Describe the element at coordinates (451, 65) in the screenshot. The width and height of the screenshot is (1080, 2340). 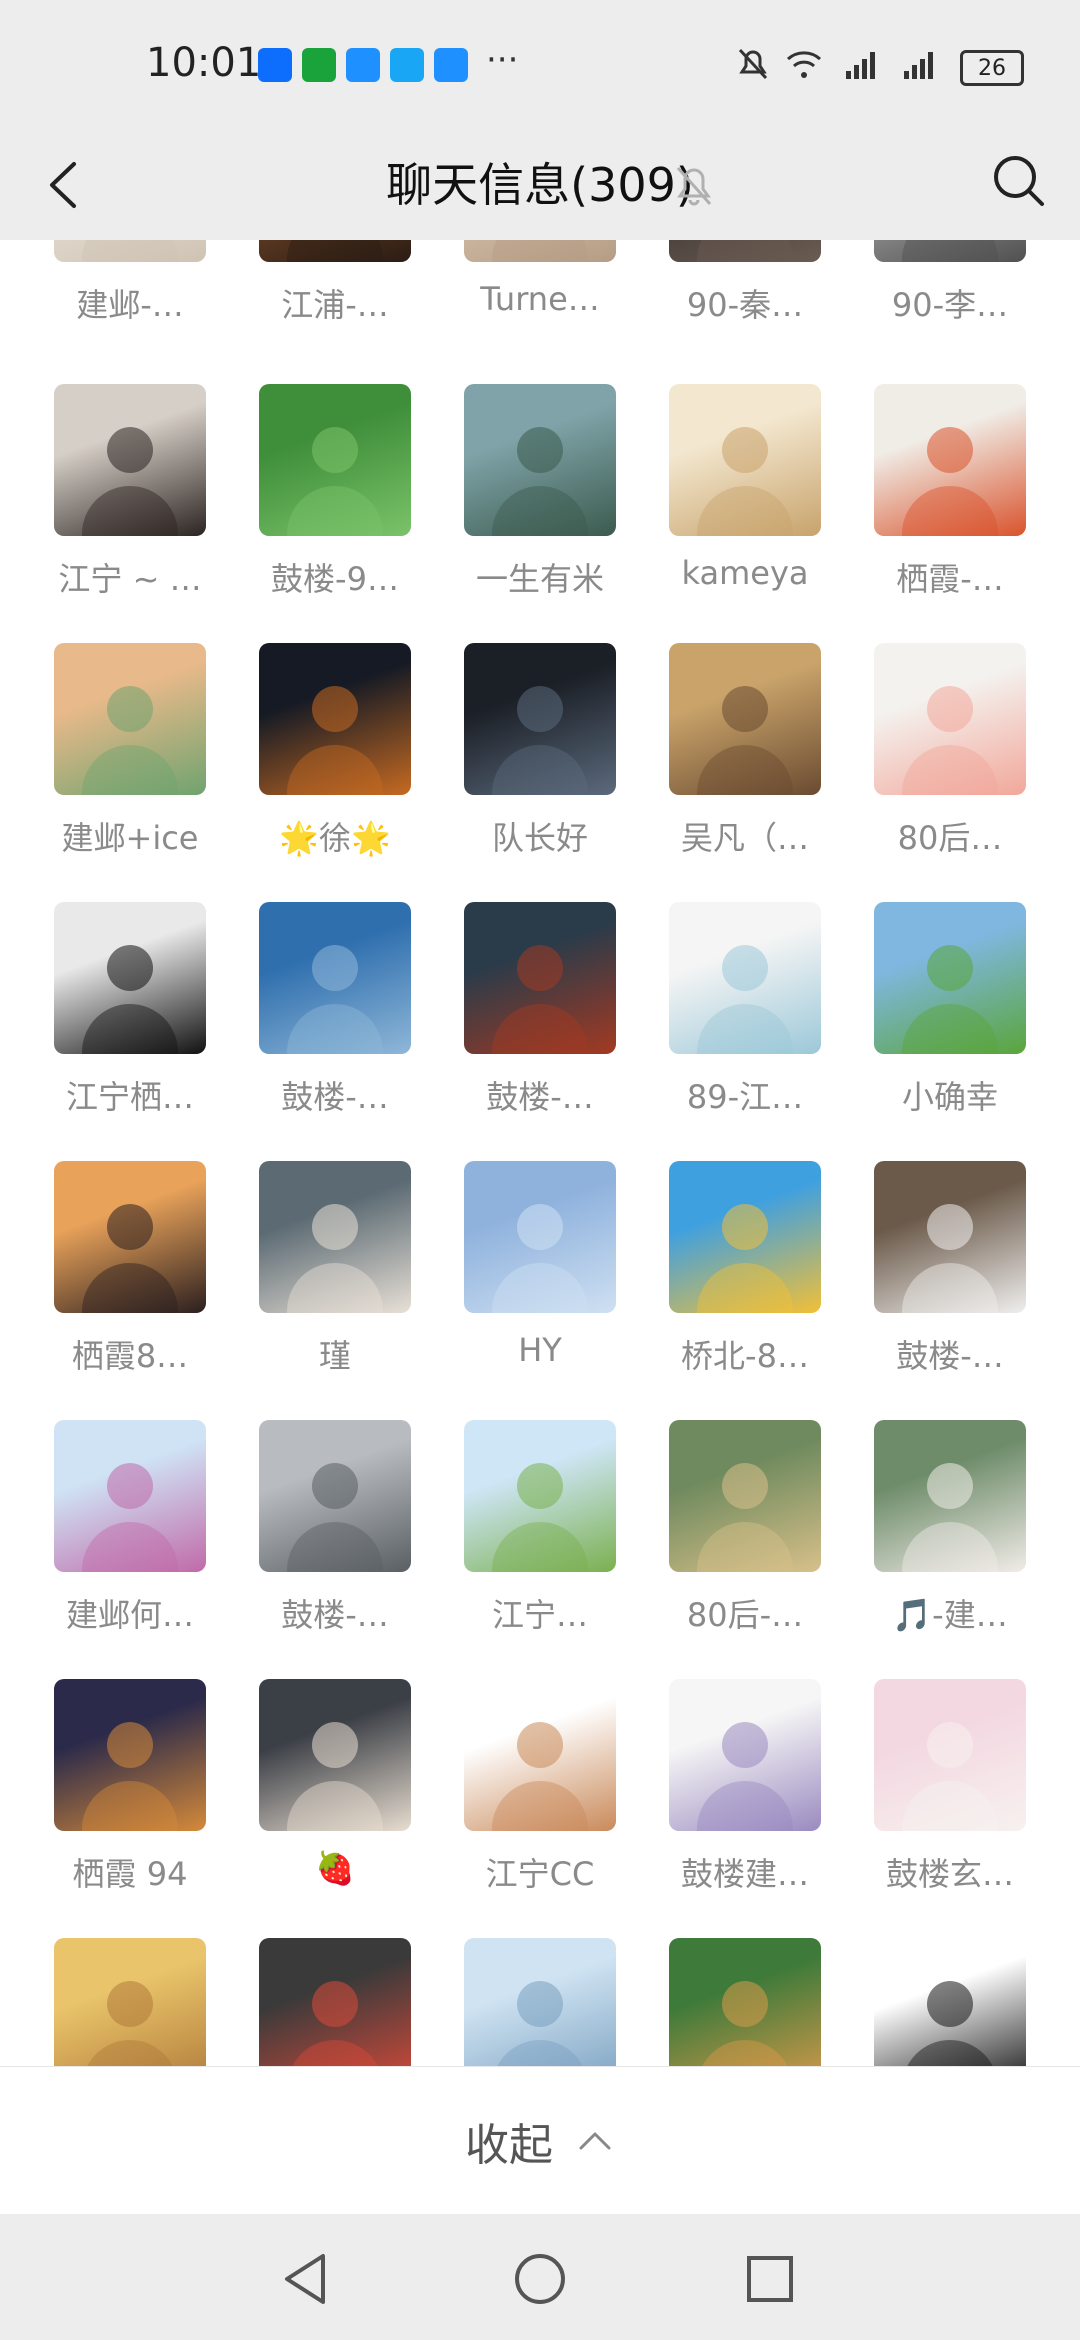
I see `app-notification-icon` at that location.